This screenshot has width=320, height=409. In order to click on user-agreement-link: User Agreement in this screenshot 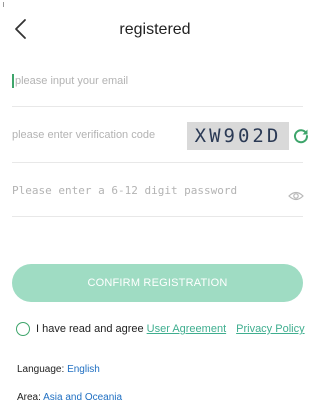, I will do `click(186, 329)`.